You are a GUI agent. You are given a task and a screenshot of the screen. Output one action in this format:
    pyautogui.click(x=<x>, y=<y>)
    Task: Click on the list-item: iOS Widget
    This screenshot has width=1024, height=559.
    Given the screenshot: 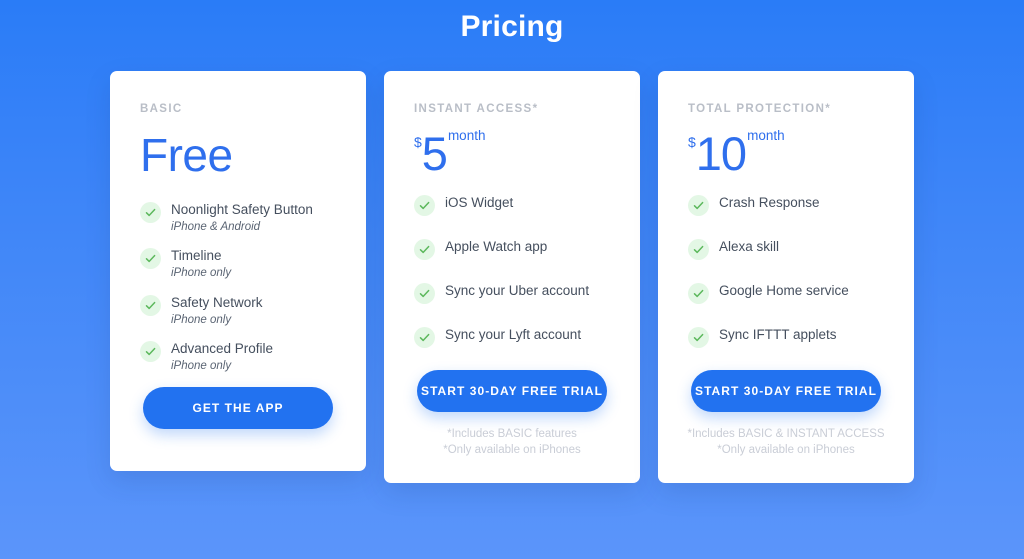 What is the action you would take?
    pyautogui.click(x=512, y=205)
    